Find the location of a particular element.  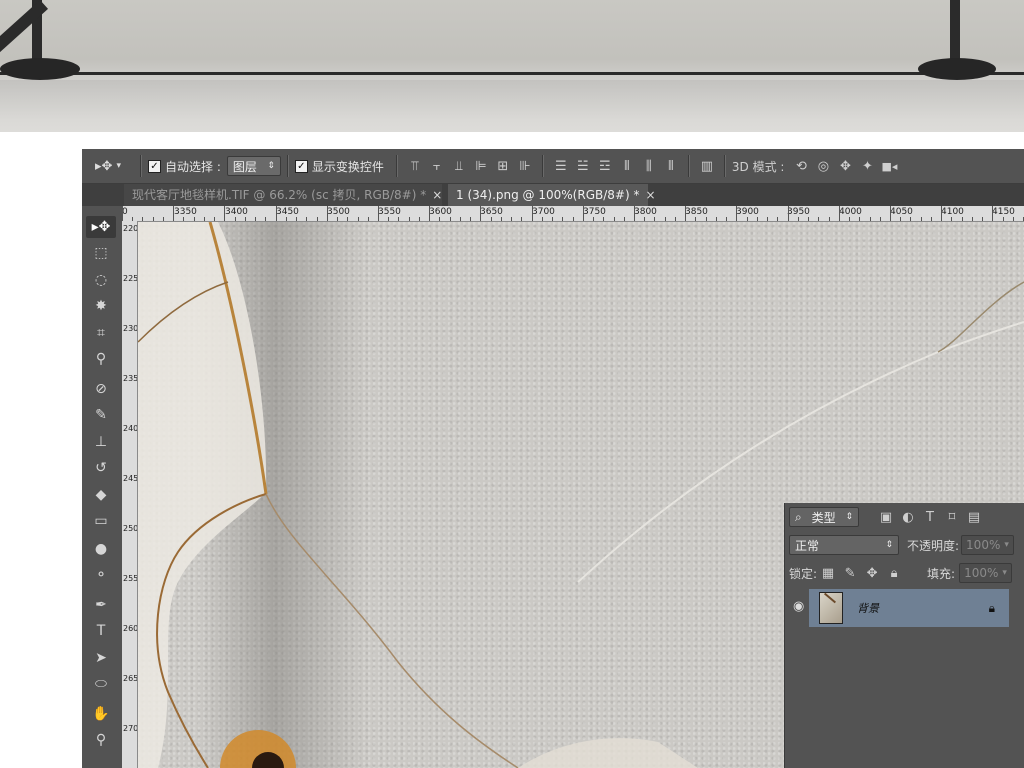

auto-select-dropdown: 图层 ⇕ is located at coordinates (253, 166).